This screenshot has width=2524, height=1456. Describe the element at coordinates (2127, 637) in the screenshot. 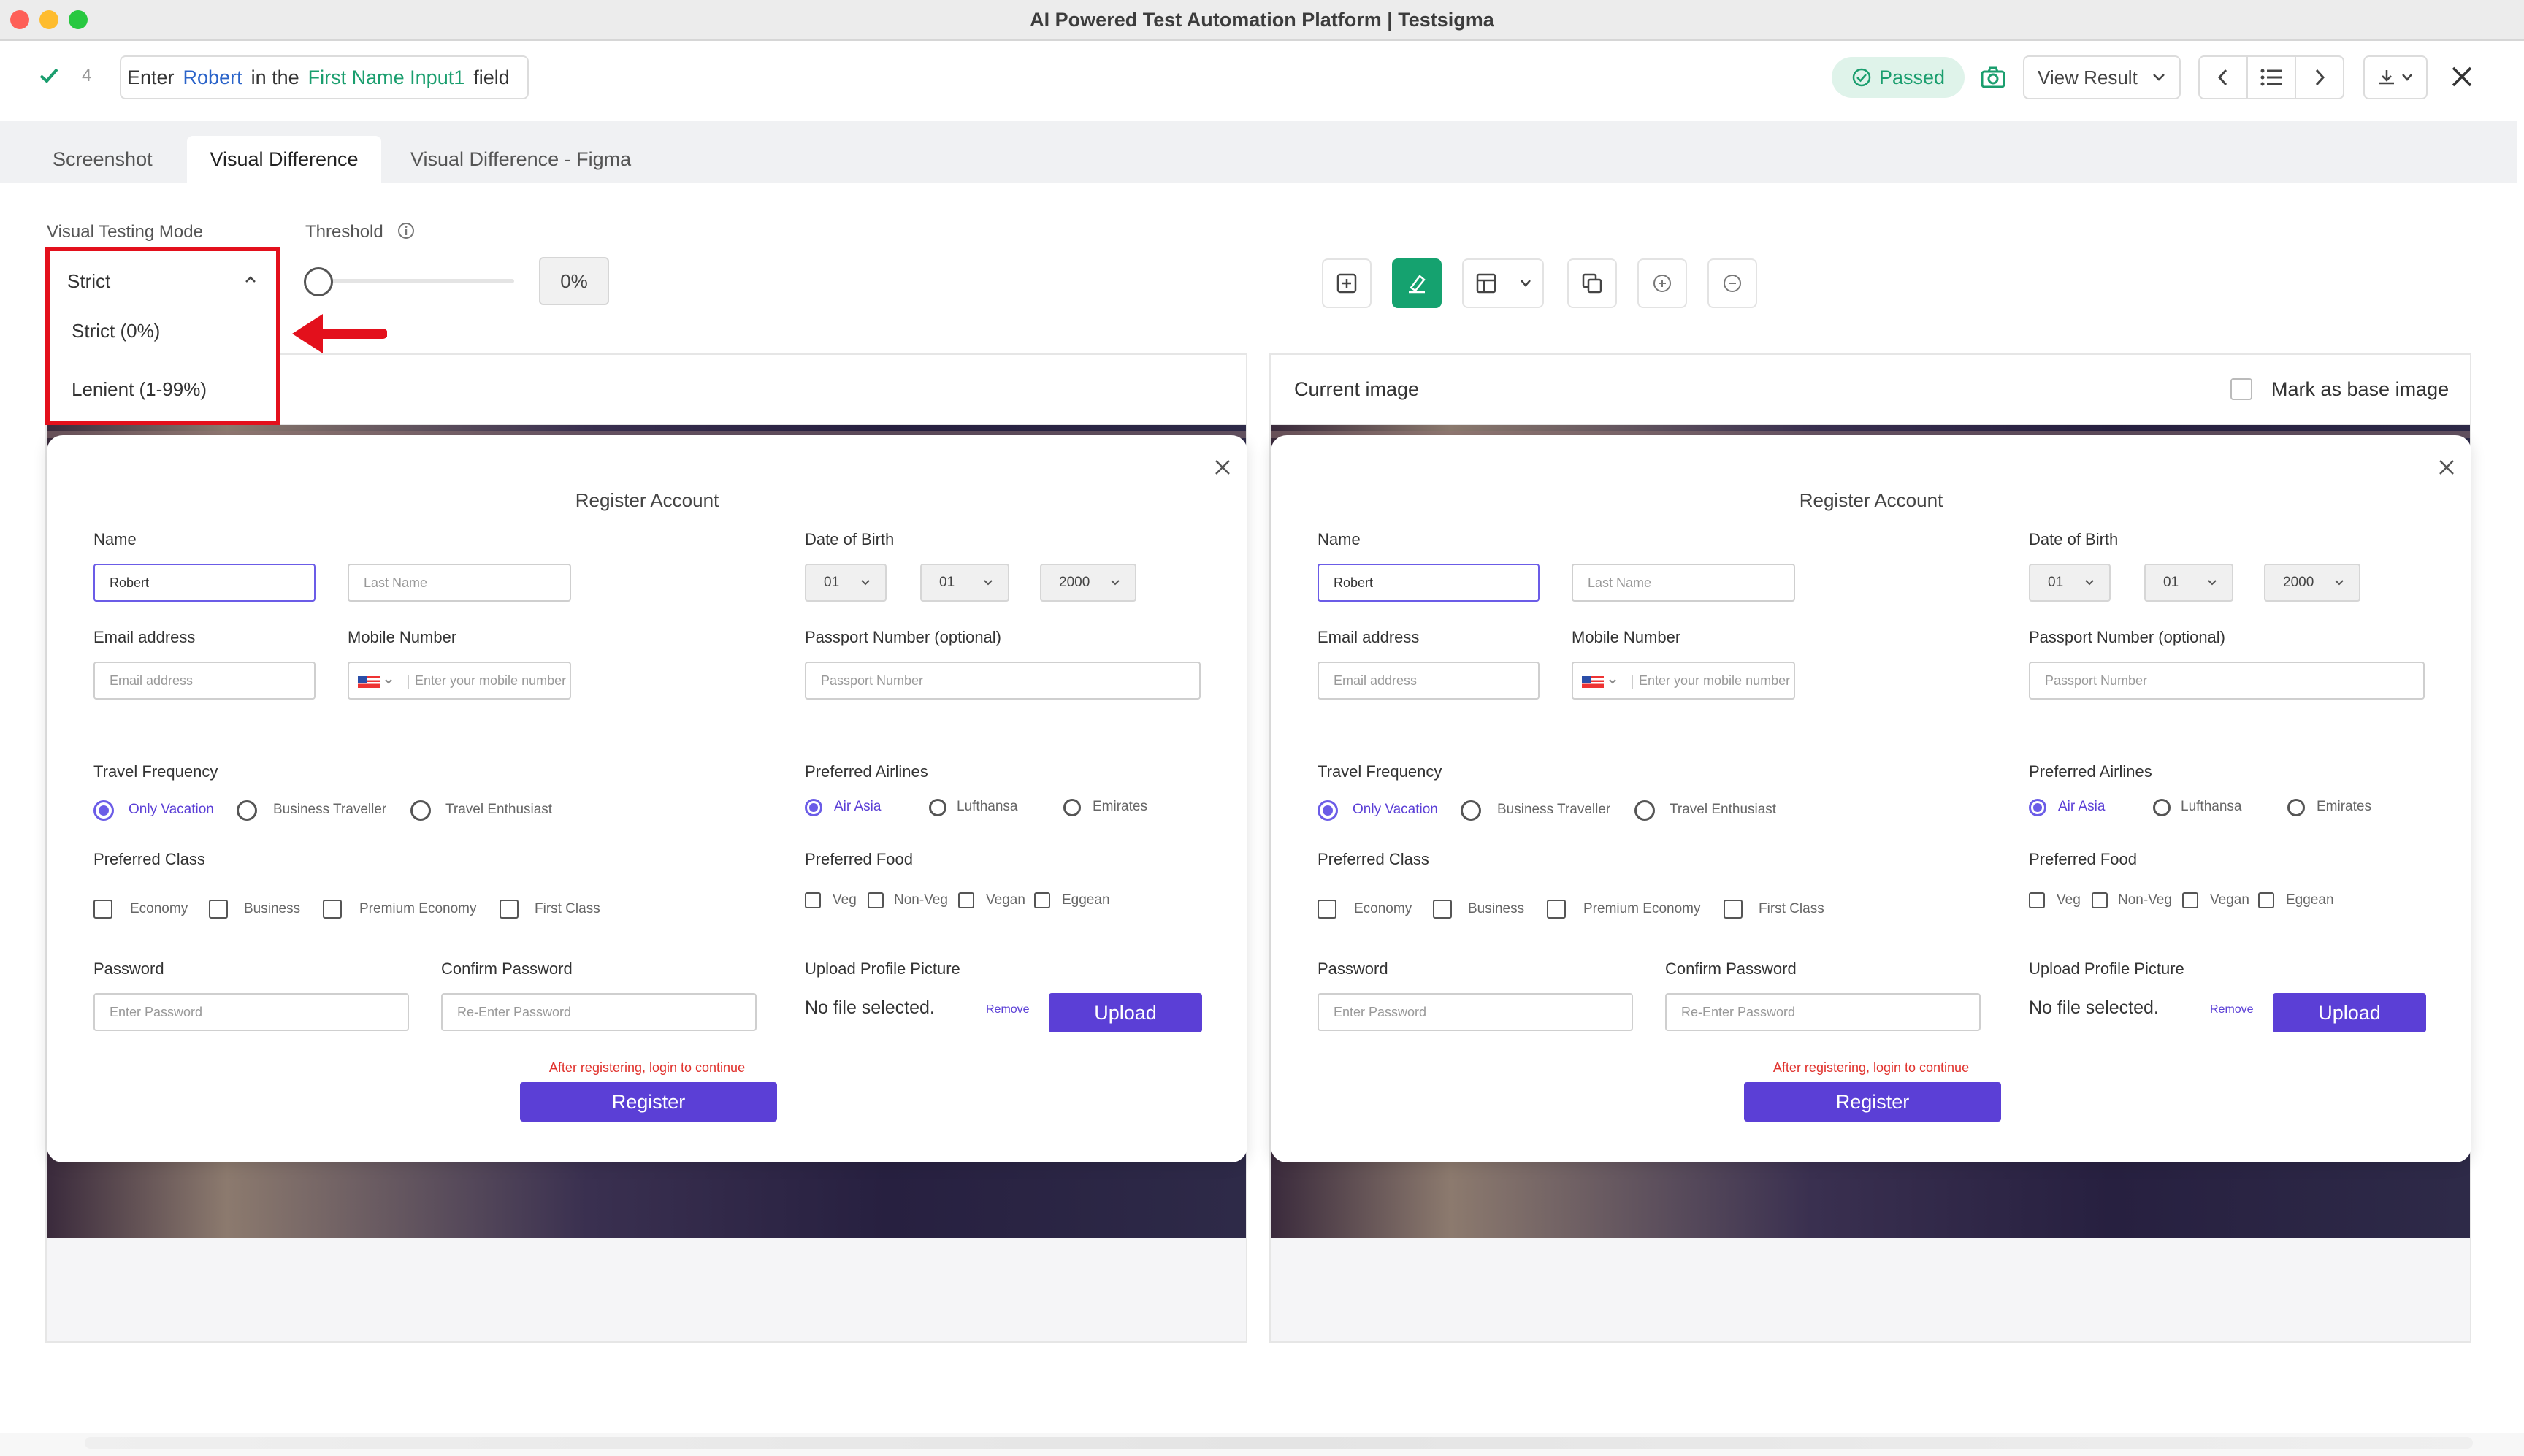

I see `passport-label: Passport Number (optional)` at that location.